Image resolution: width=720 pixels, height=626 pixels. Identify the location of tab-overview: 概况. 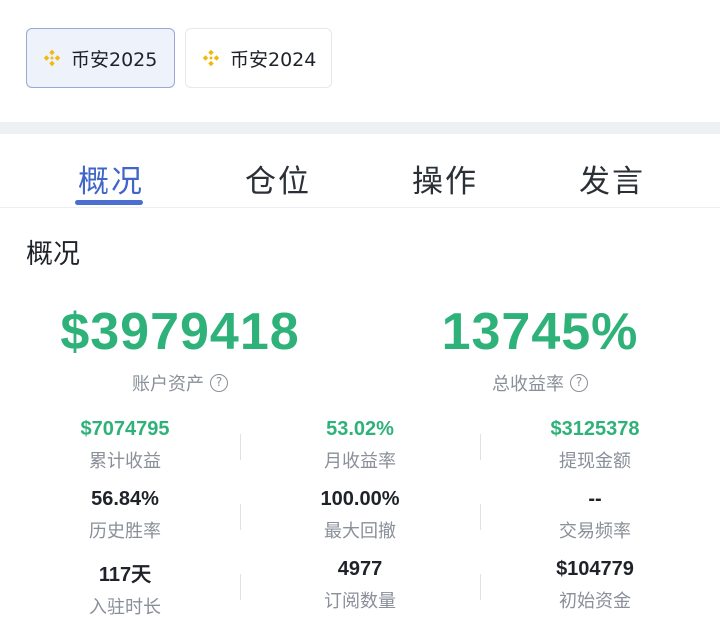
(111, 178).